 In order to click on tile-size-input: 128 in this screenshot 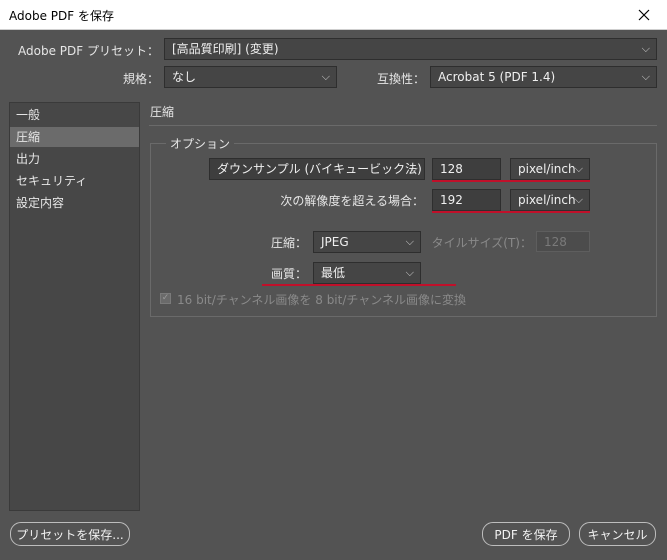, I will do `click(563, 241)`.